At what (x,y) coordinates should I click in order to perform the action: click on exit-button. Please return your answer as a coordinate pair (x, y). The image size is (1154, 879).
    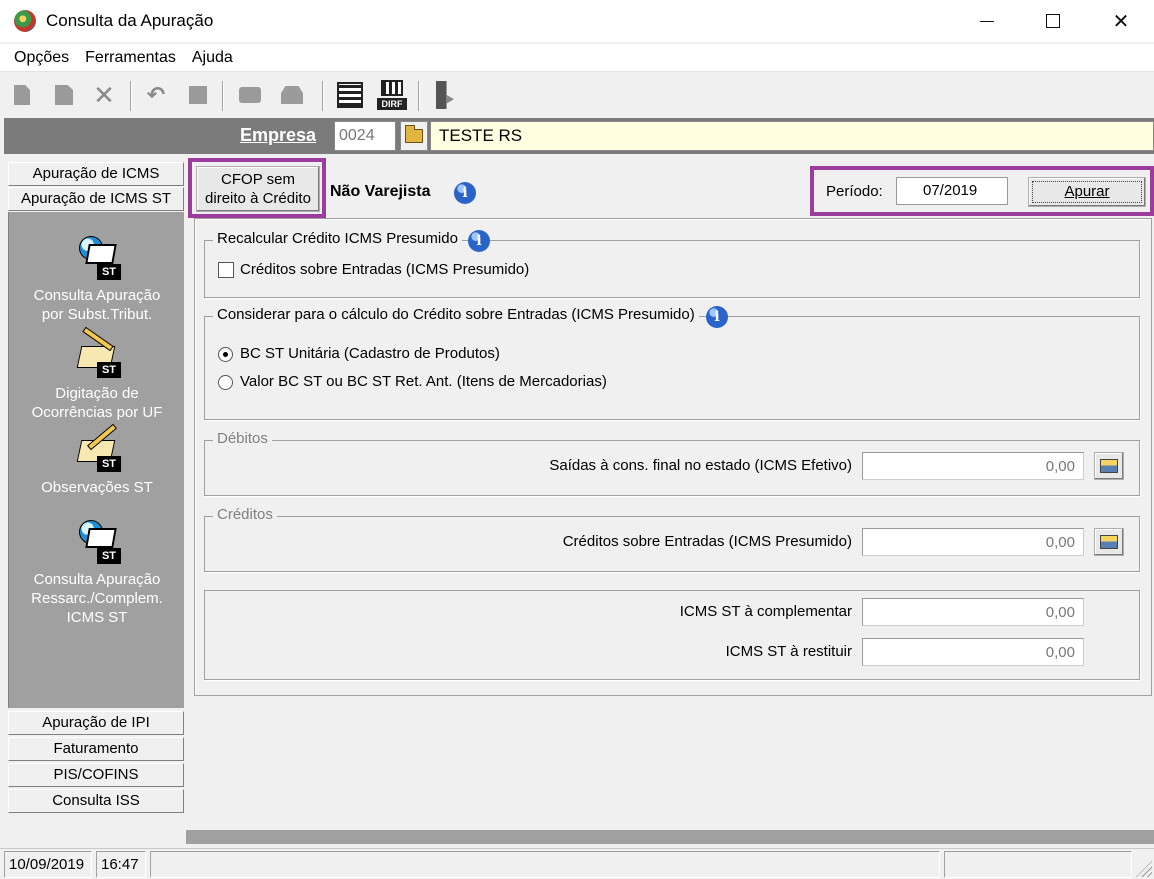
    Looking at the image, I should click on (445, 95).